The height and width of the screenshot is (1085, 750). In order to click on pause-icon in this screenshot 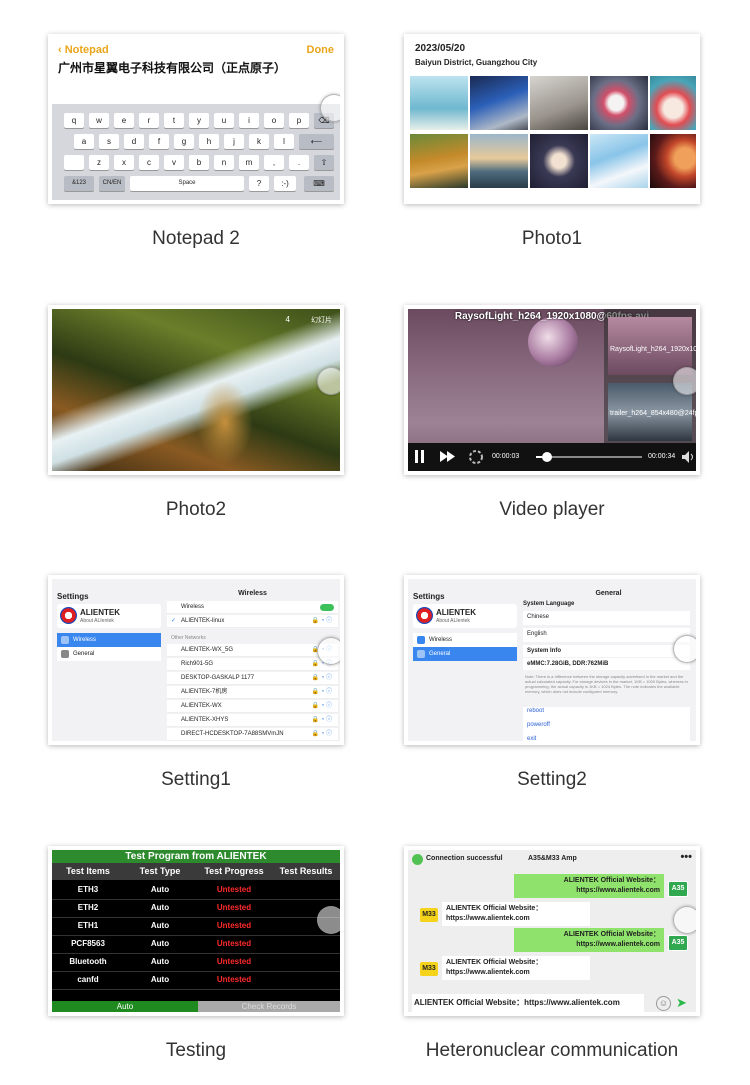, I will do `click(420, 456)`.